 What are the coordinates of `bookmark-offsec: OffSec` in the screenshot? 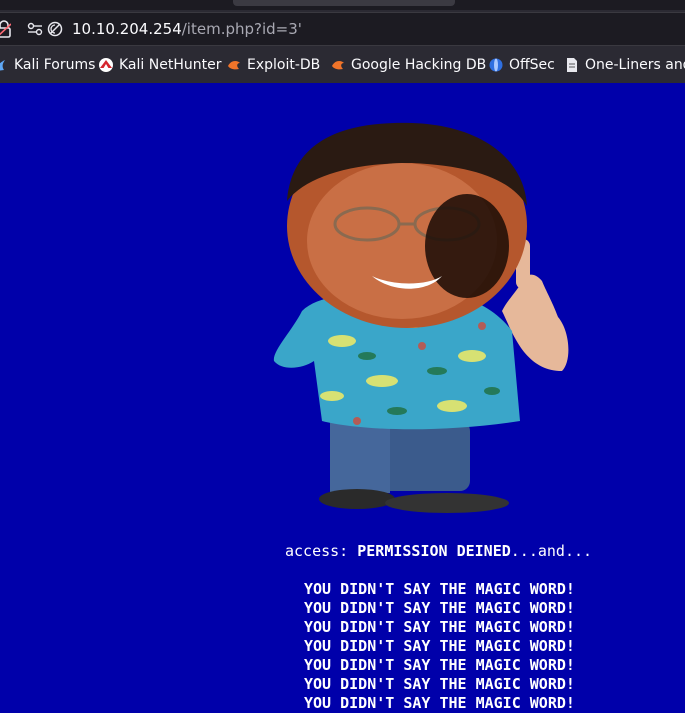 It's located at (521, 65).